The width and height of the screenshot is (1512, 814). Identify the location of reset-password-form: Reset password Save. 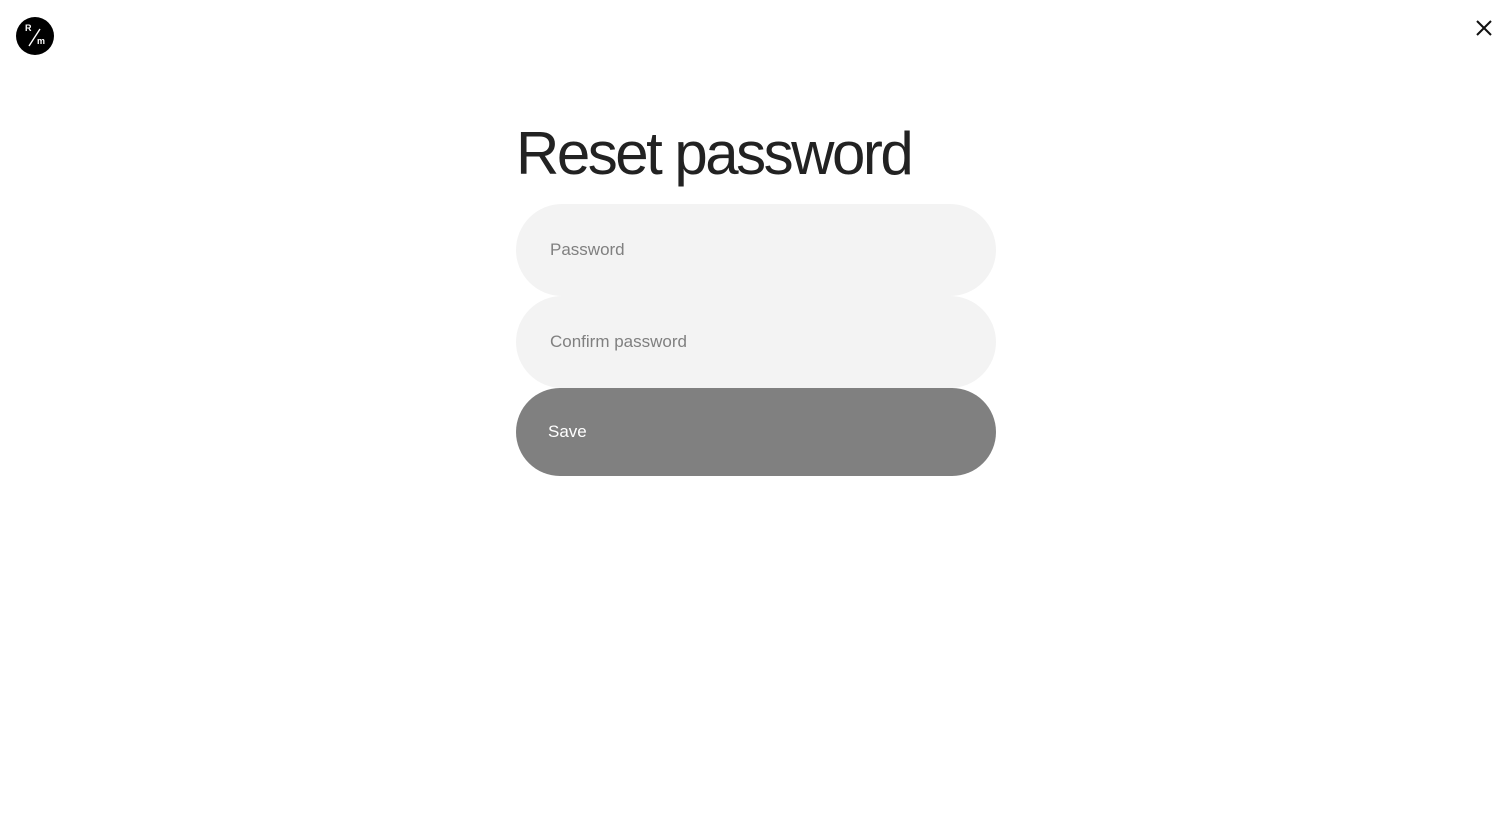
(756, 297).